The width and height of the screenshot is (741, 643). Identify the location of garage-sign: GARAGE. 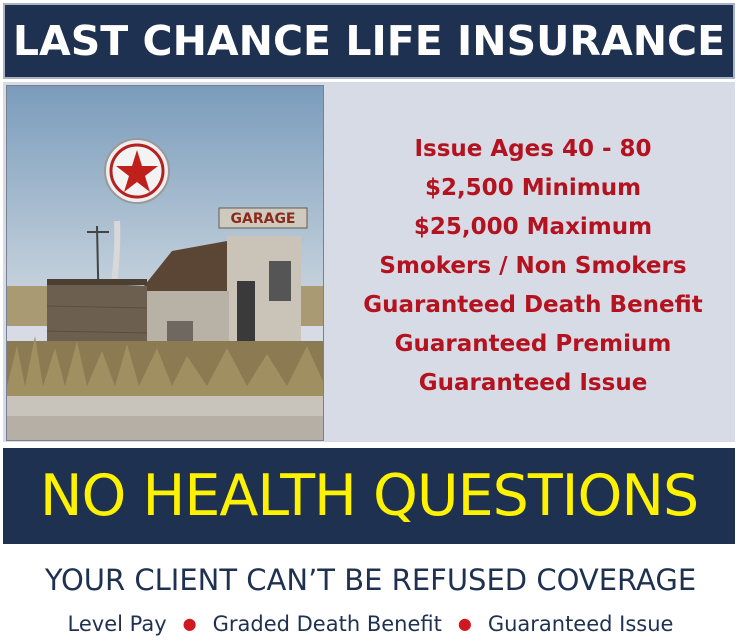
(263, 219).